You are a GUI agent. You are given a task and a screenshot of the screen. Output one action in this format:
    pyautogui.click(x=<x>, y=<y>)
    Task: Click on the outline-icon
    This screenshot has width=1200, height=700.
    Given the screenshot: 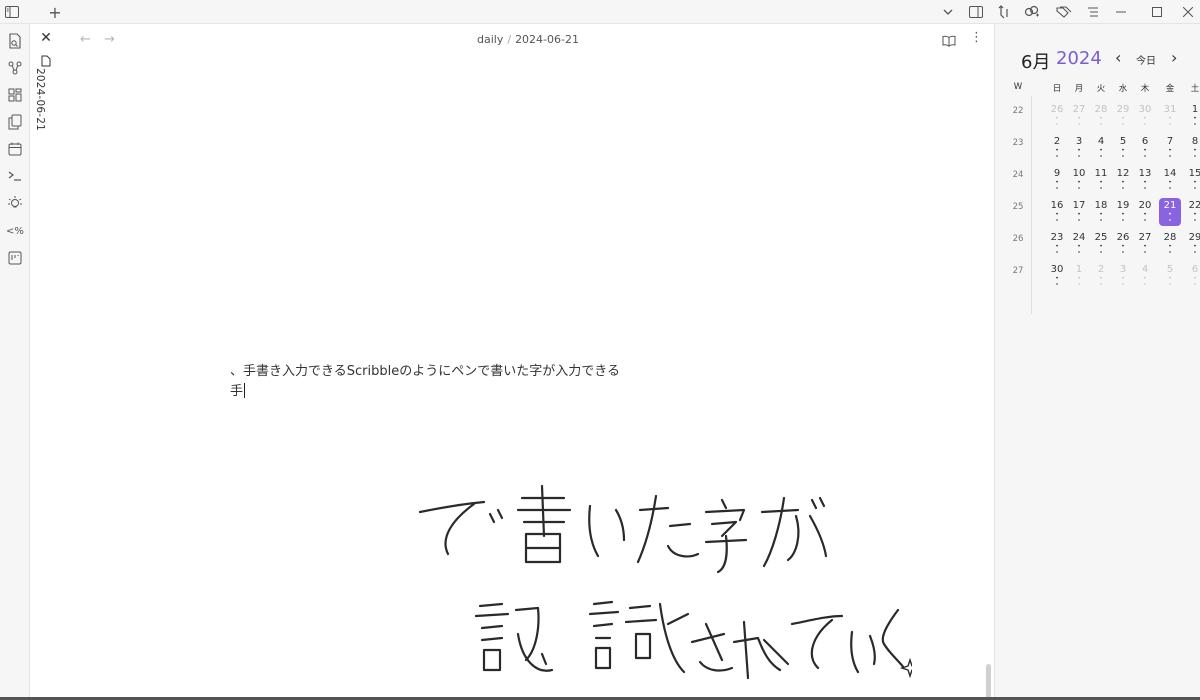 What is the action you would take?
    pyautogui.click(x=1093, y=12)
    